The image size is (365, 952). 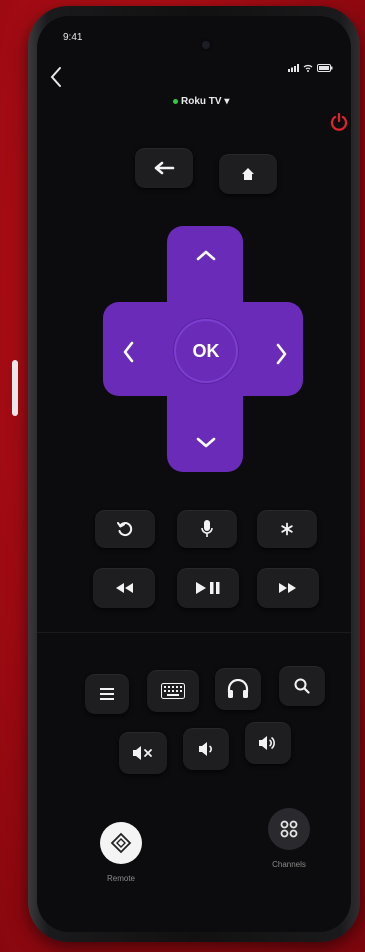 I want to click on tab-remote: Remote, so click(x=121, y=852).